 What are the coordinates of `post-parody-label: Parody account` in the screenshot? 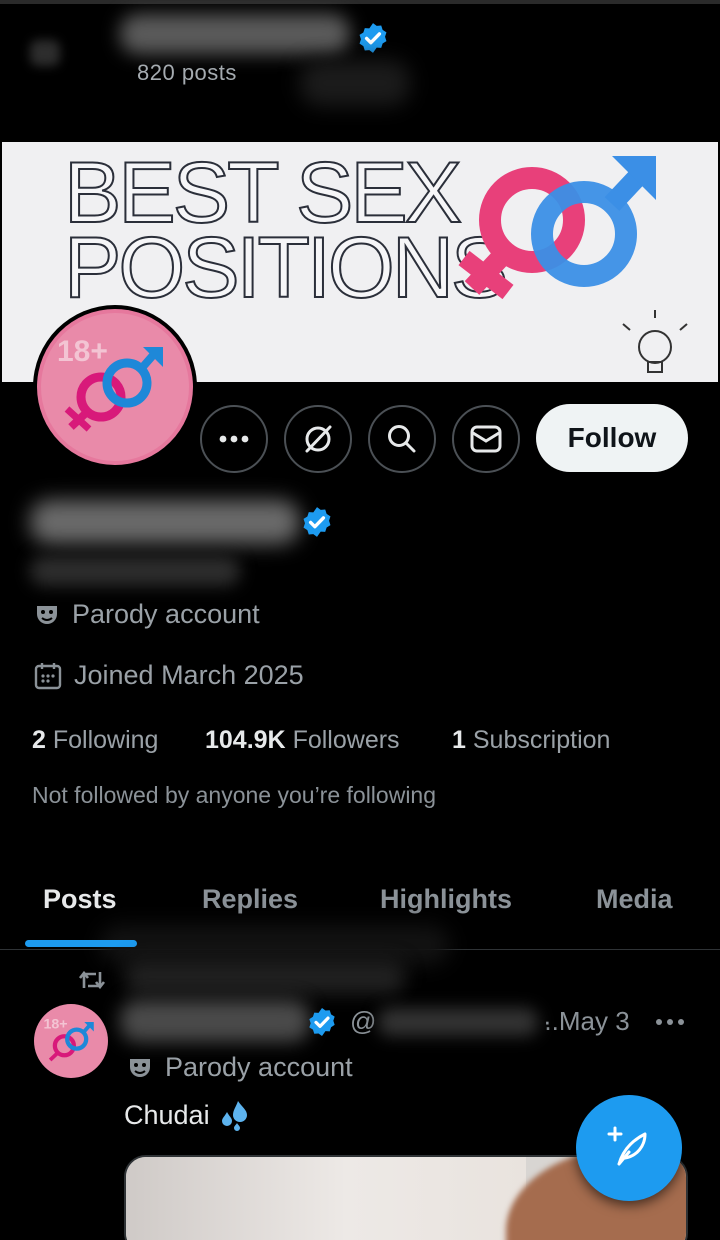 It's located at (259, 1067).